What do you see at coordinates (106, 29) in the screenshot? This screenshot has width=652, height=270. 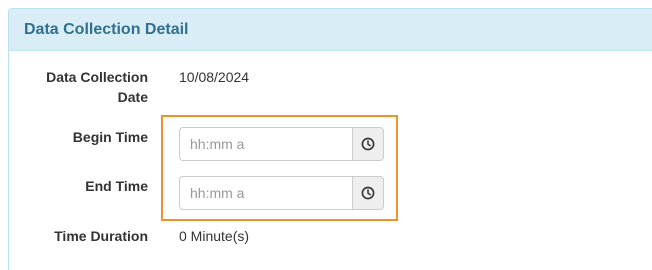 I see `panel-title: Data Collection Detail` at bounding box center [106, 29].